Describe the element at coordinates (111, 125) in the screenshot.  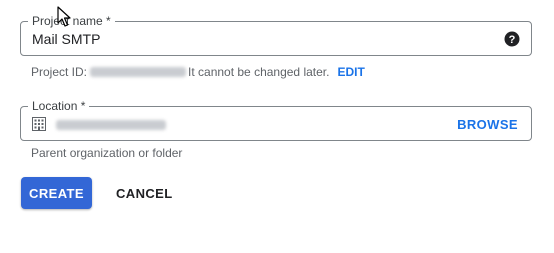
I see `location-value-redacted` at that location.